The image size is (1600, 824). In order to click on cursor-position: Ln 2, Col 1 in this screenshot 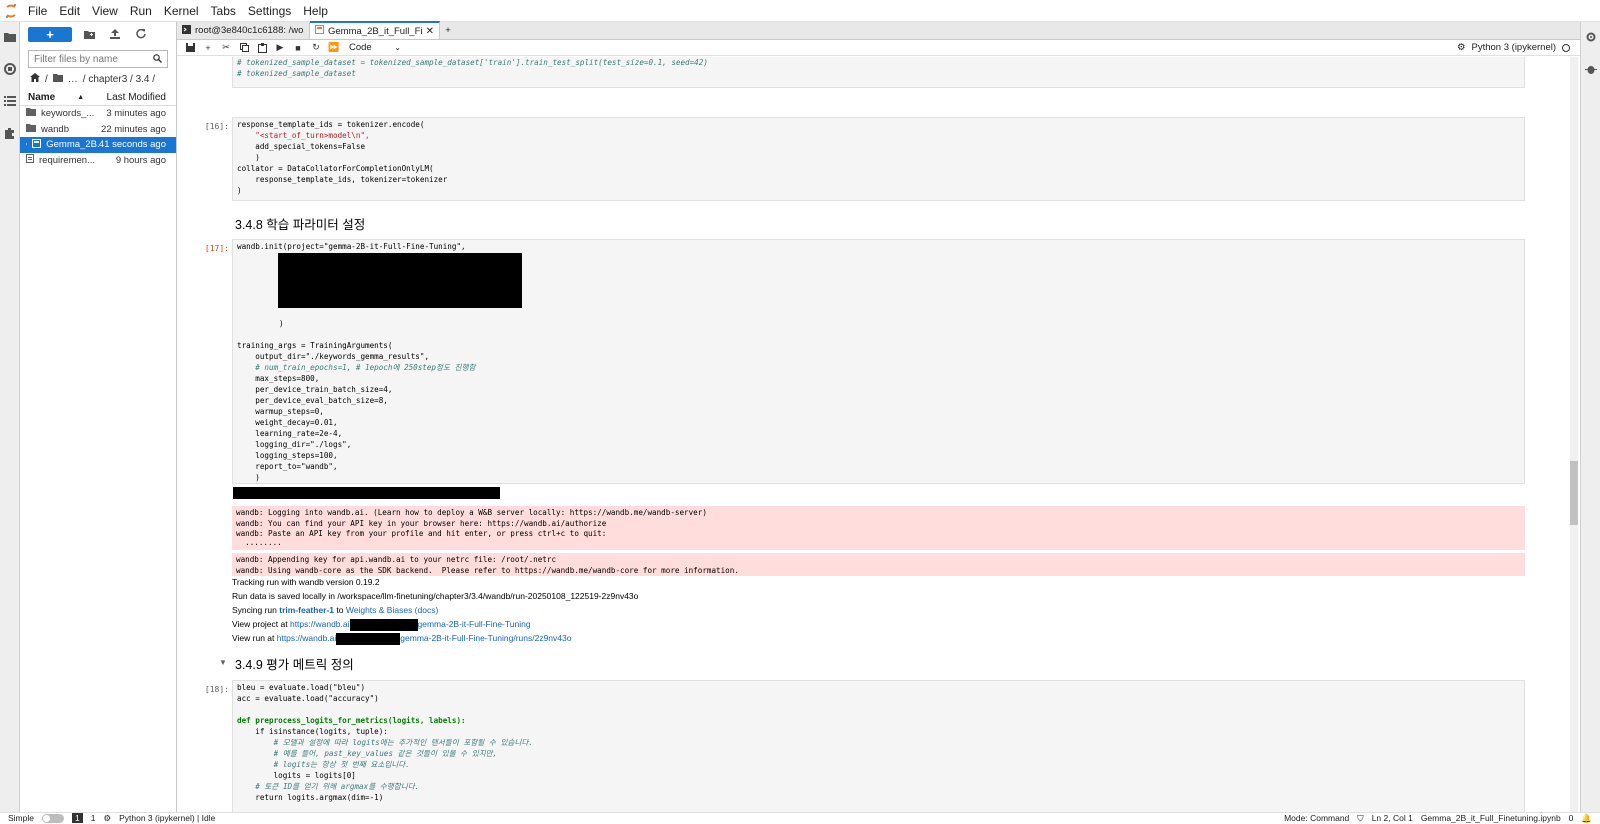, I will do `click(1392, 818)`.